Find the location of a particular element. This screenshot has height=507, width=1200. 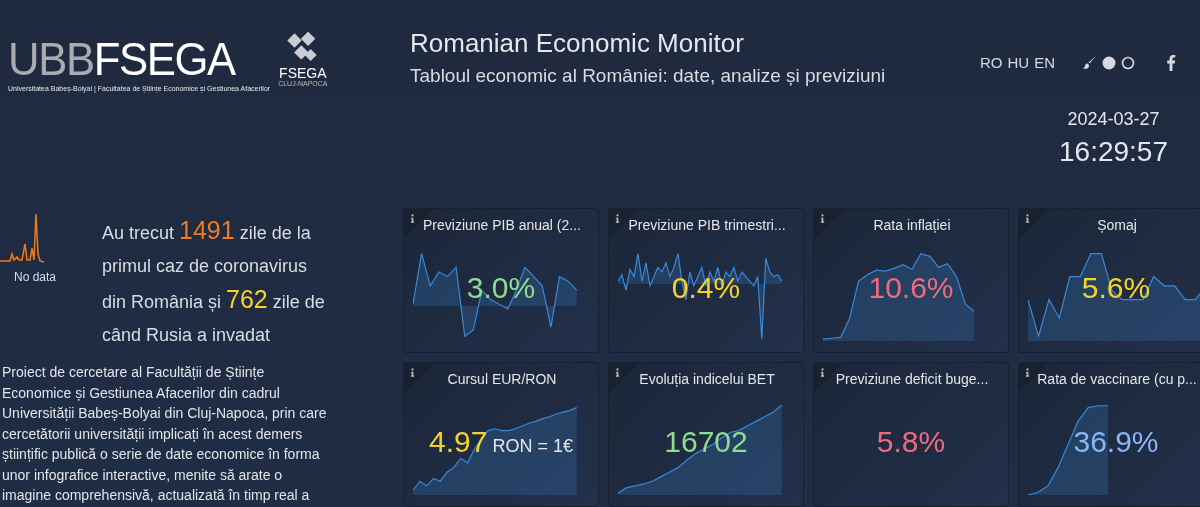

site-subtitle: Tabloul economic al României: date, analize și previziuni is located at coordinates (648, 76).